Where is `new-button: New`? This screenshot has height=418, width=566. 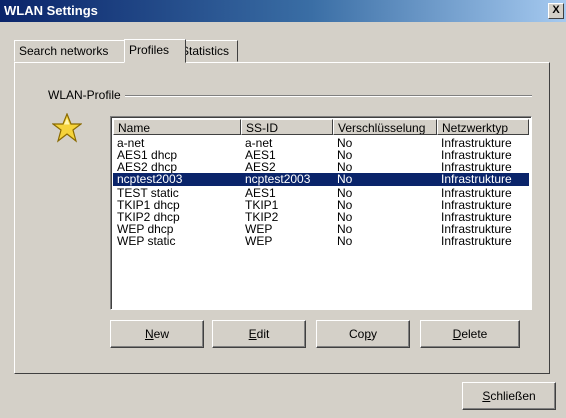
new-button: New is located at coordinates (157, 334).